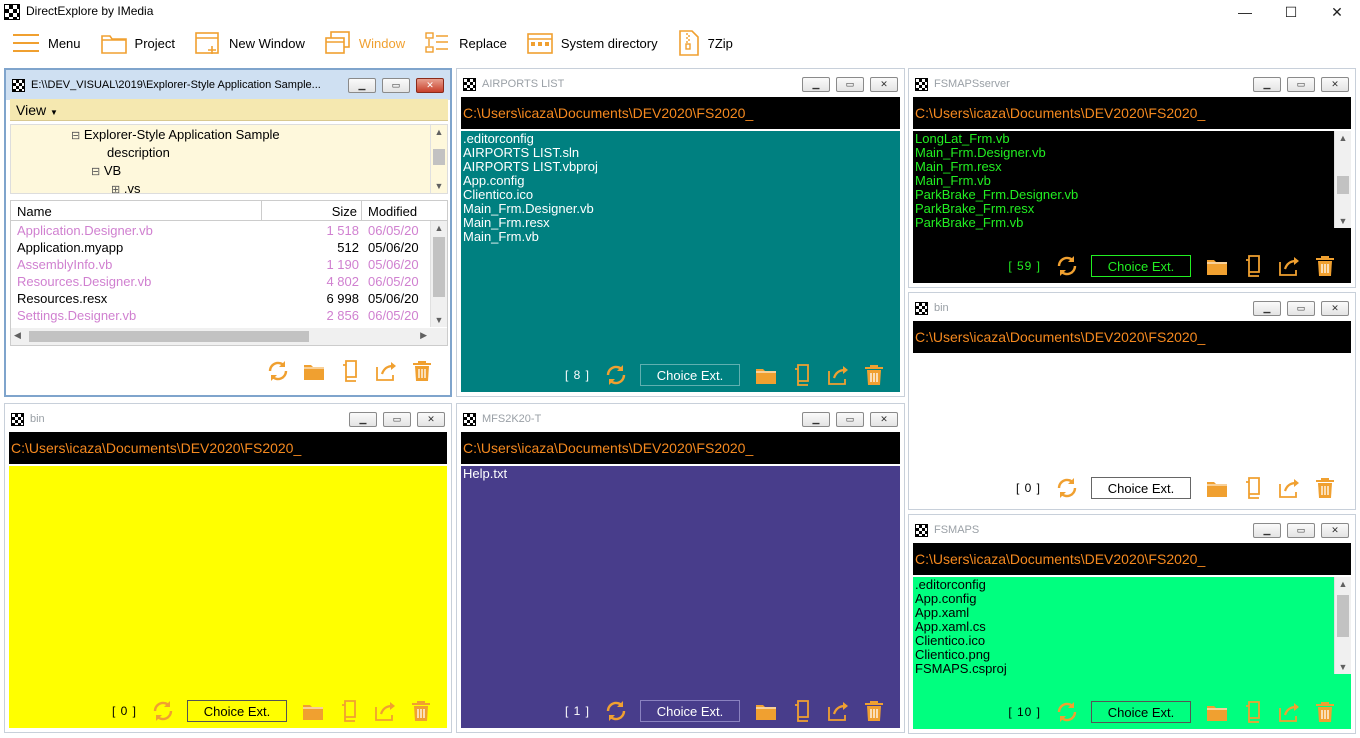  I want to click on scroll-right-icon: ▶, so click(423, 335).